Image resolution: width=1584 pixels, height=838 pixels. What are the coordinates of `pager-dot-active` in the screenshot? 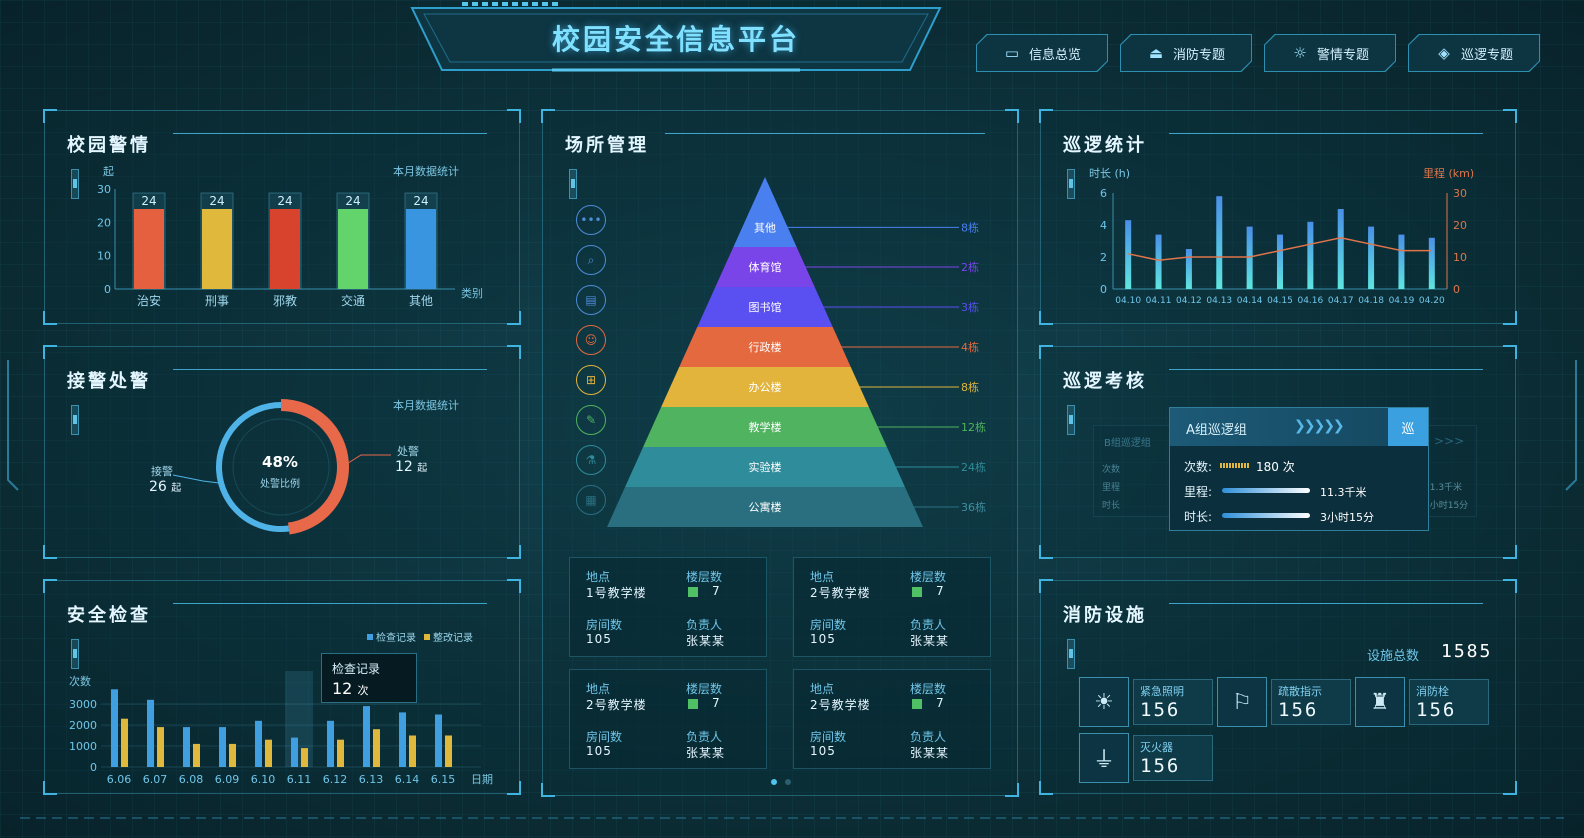 It's located at (774, 782).